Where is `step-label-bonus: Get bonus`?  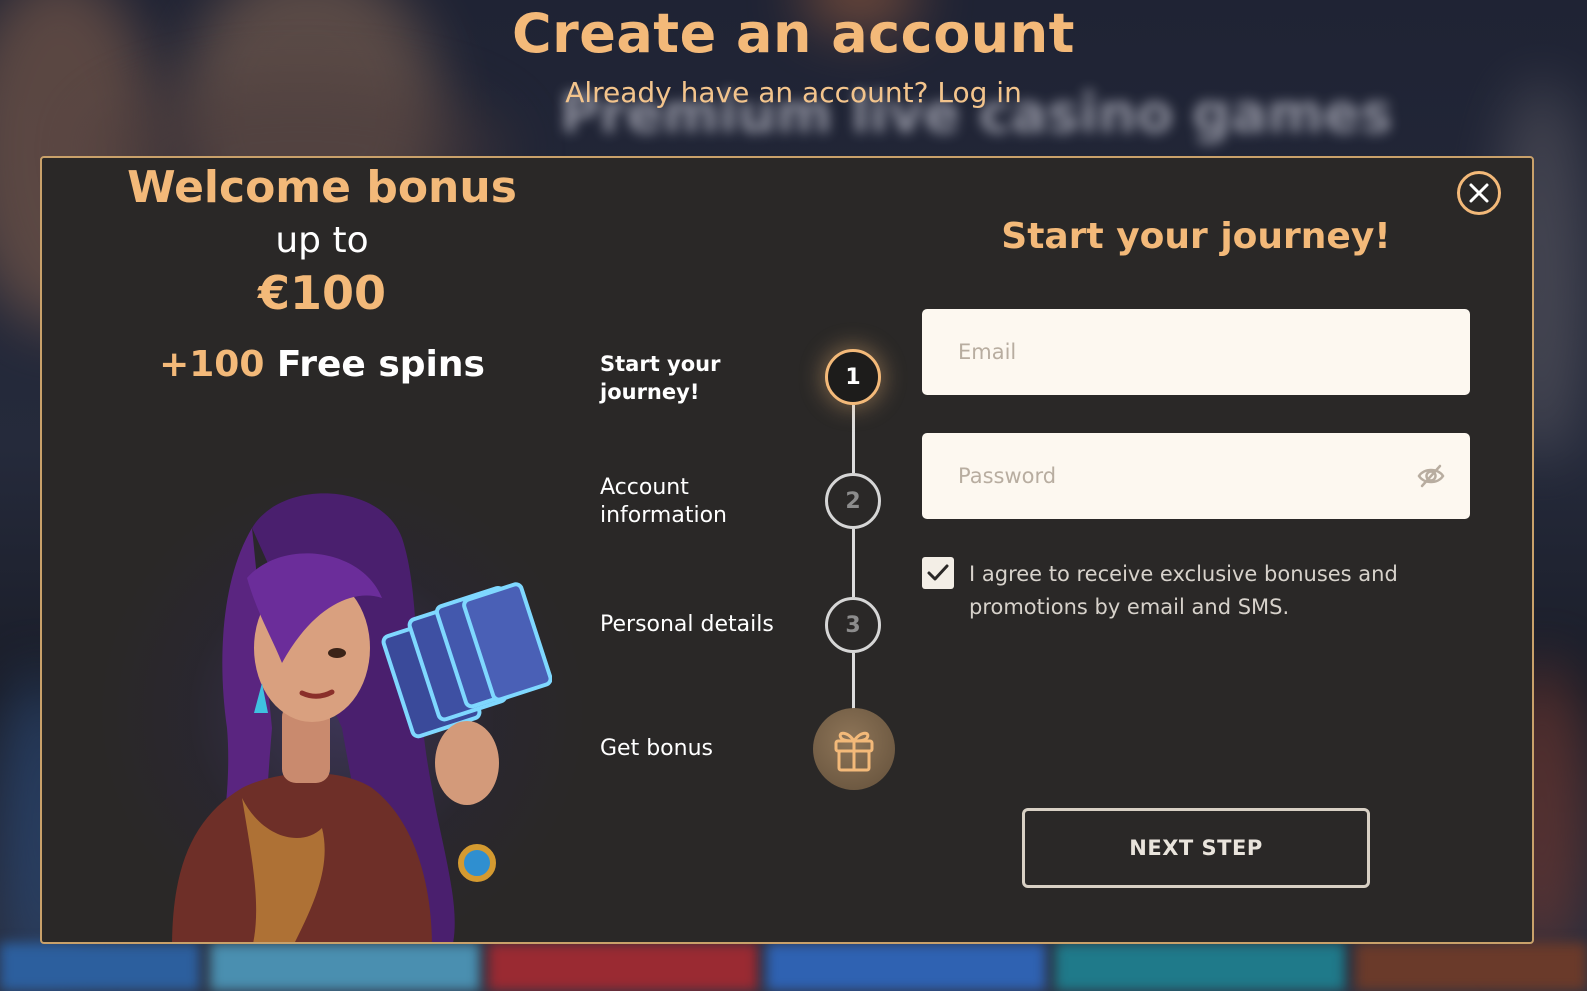 step-label-bonus: Get bonus is located at coordinates (656, 748).